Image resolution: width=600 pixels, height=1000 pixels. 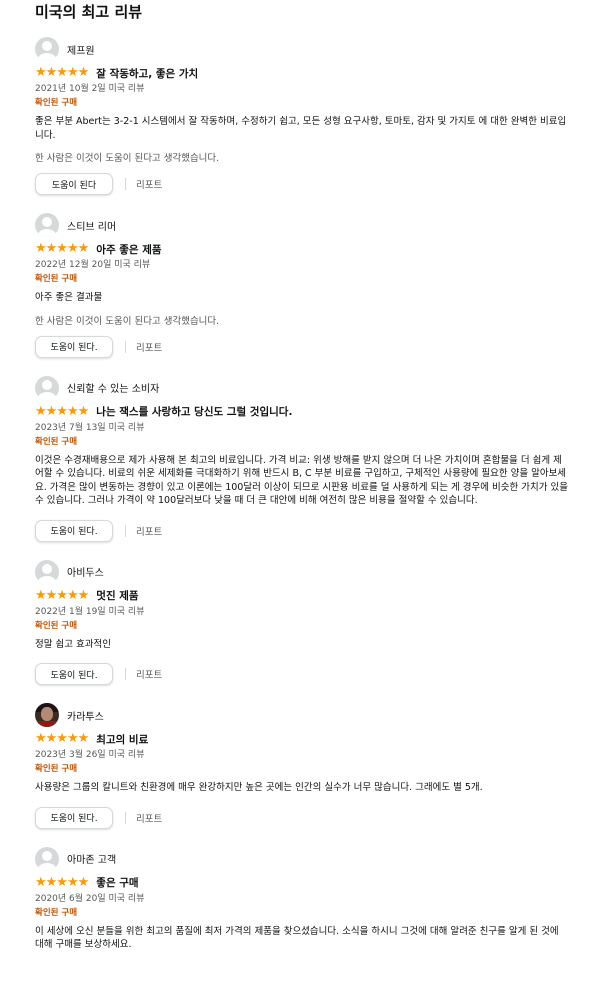 I want to click on reviewer-profile: 스티브 리머, so click(x=302, y=225).